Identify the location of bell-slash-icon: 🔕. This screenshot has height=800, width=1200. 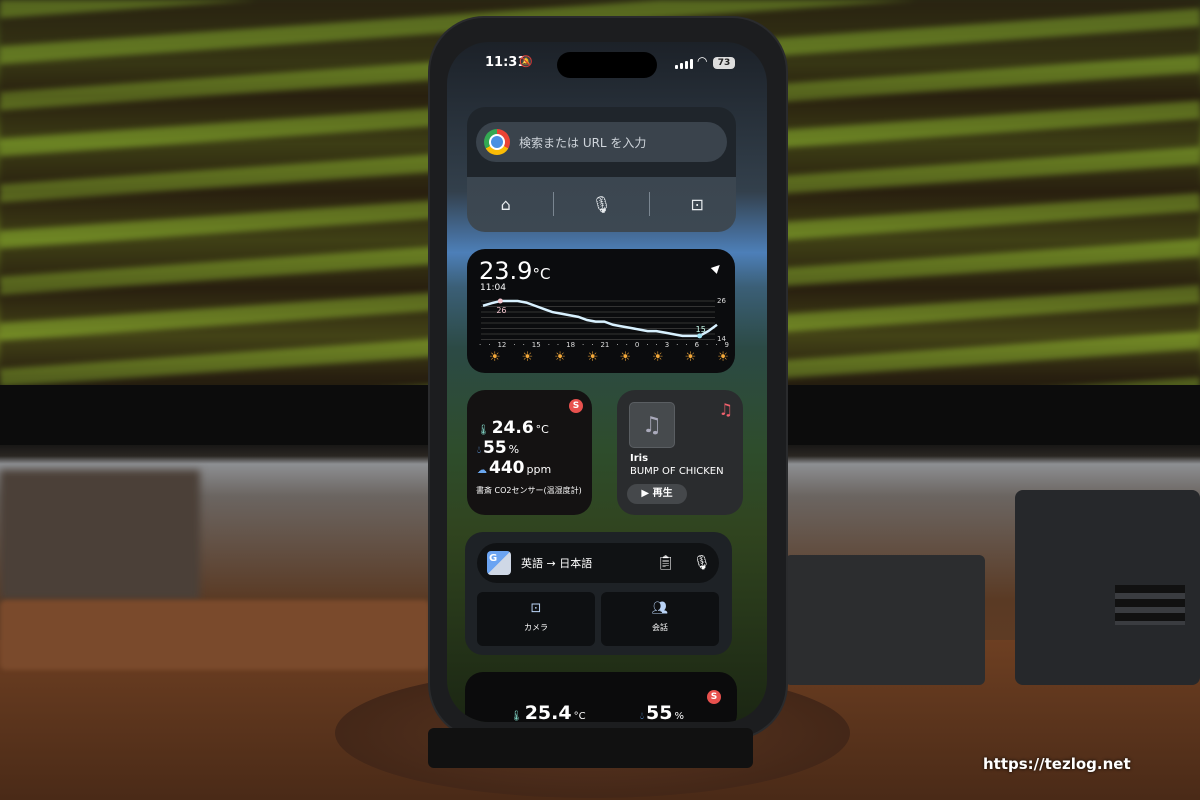
(526, 61).